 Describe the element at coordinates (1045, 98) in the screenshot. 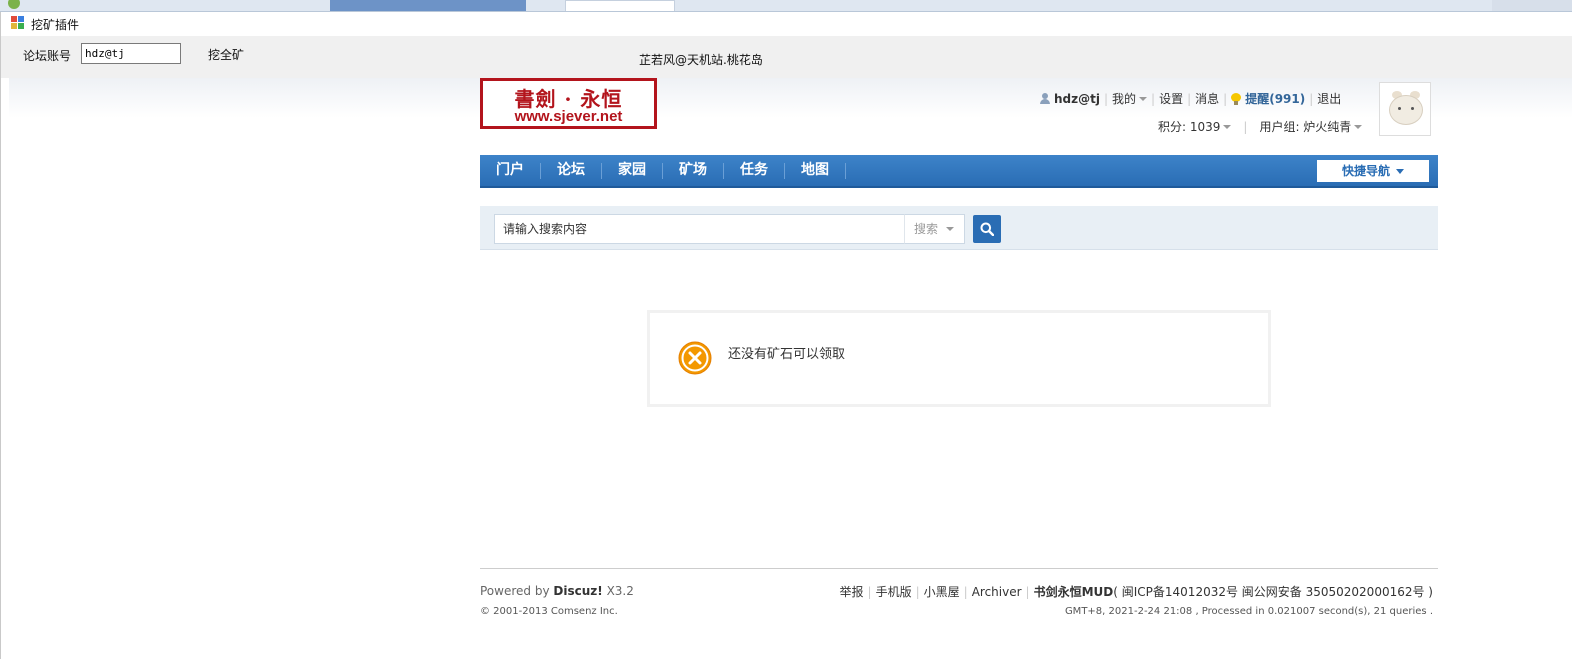

I see `user-icon` at that location.